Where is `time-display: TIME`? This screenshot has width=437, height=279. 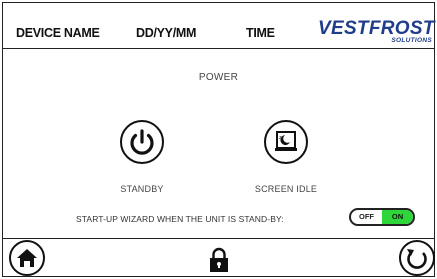 time-display: TIME is located at coordinates (260, 33).